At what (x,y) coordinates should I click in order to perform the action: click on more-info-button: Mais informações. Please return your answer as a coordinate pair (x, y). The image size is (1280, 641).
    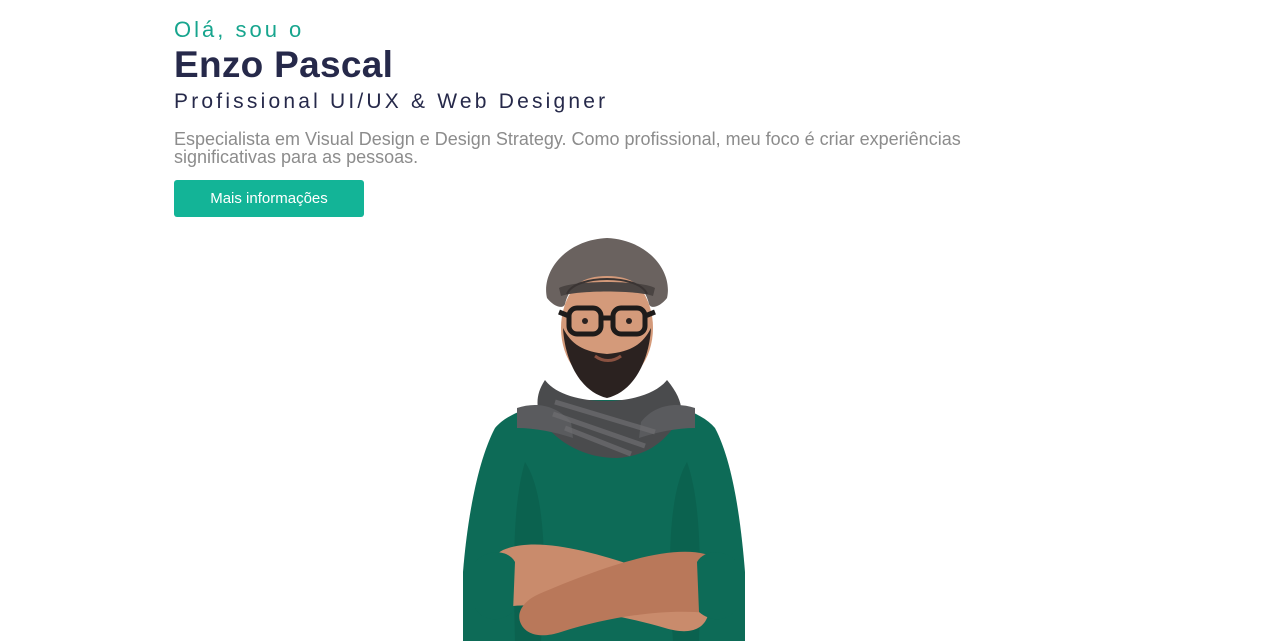
    Looking at the image, I should click on (269, 198).